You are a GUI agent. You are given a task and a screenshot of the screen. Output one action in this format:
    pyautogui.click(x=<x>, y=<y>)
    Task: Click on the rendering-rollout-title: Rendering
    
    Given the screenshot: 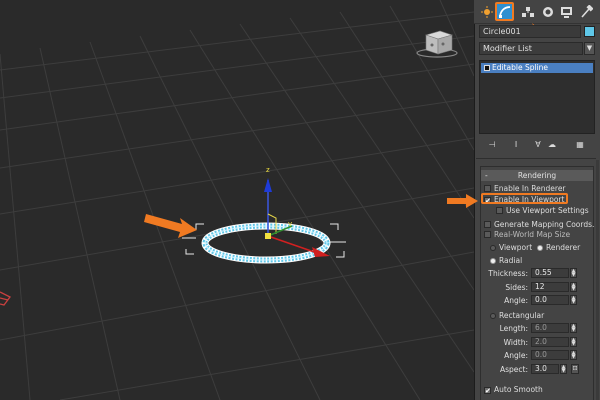 What is the action you would take?
    pyautogui.click(x=537, y=175)
    